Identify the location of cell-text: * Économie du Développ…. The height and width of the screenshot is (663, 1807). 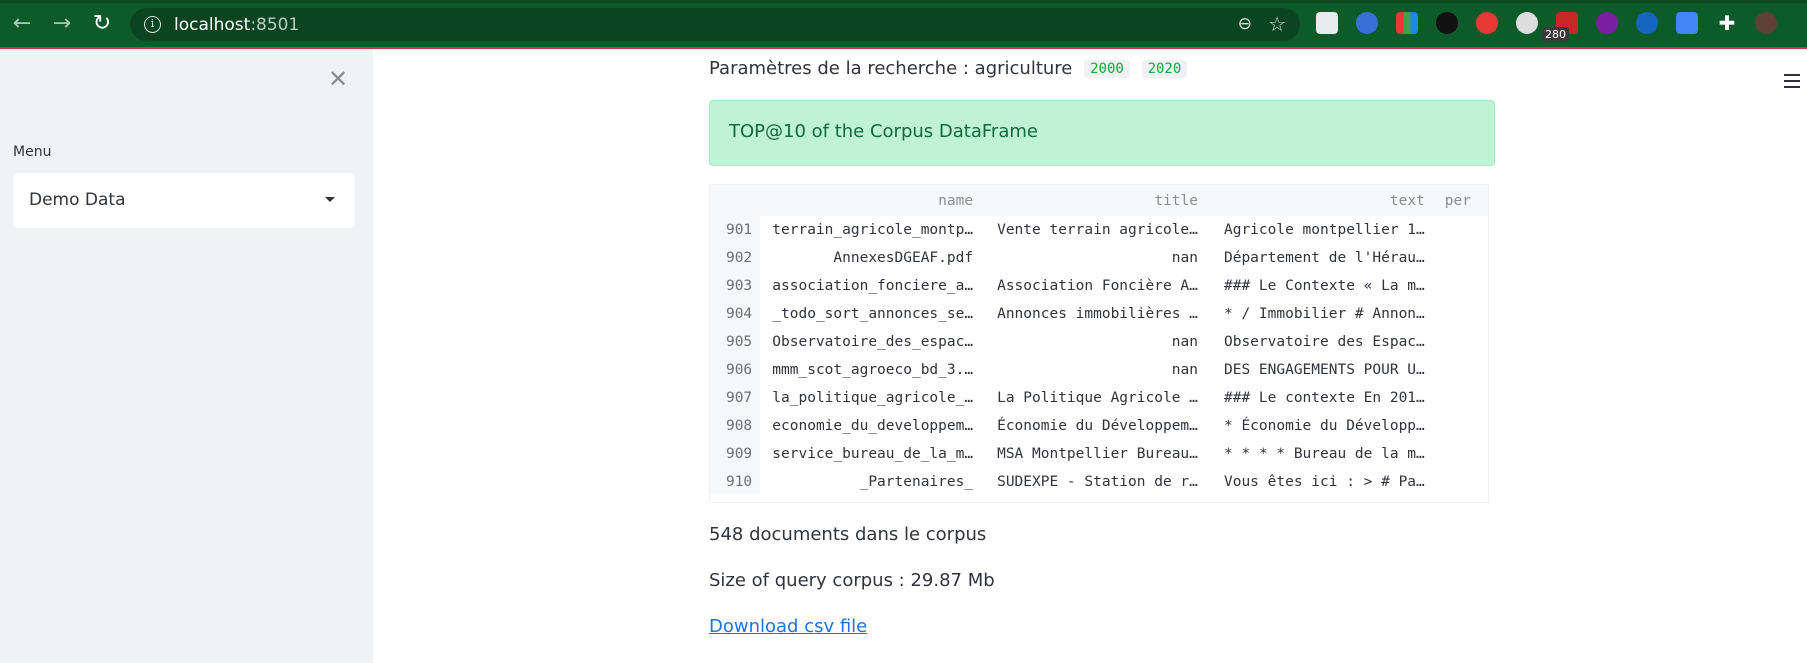
(1321, 426).